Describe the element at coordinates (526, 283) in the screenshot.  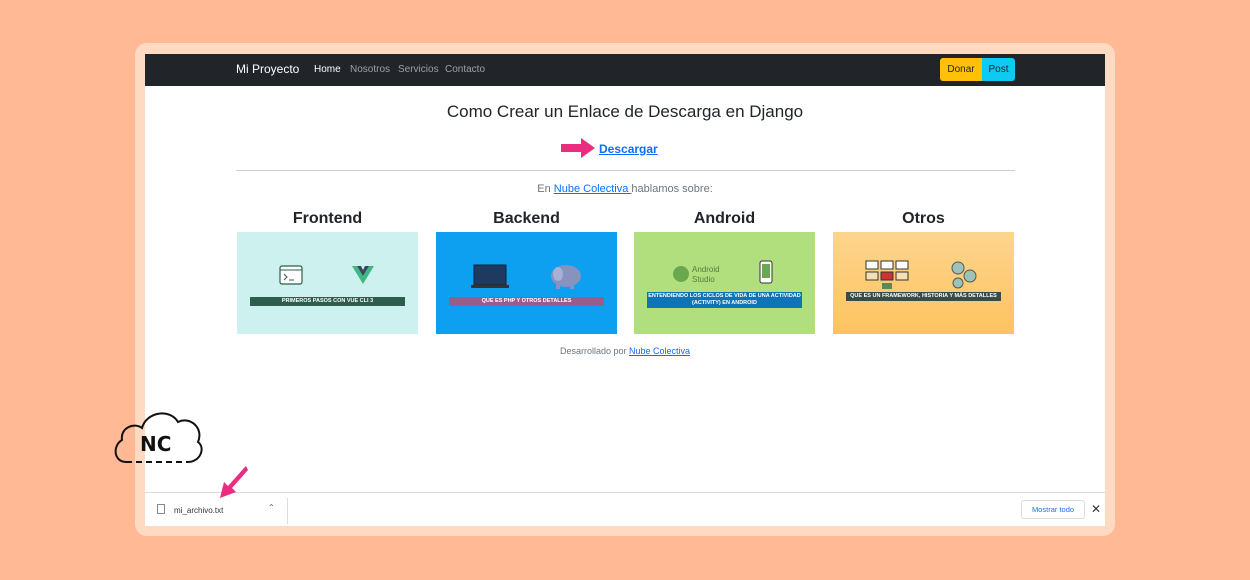
I see `card-image: QUE ES PHP Y OTROS DETALLES` at that location.